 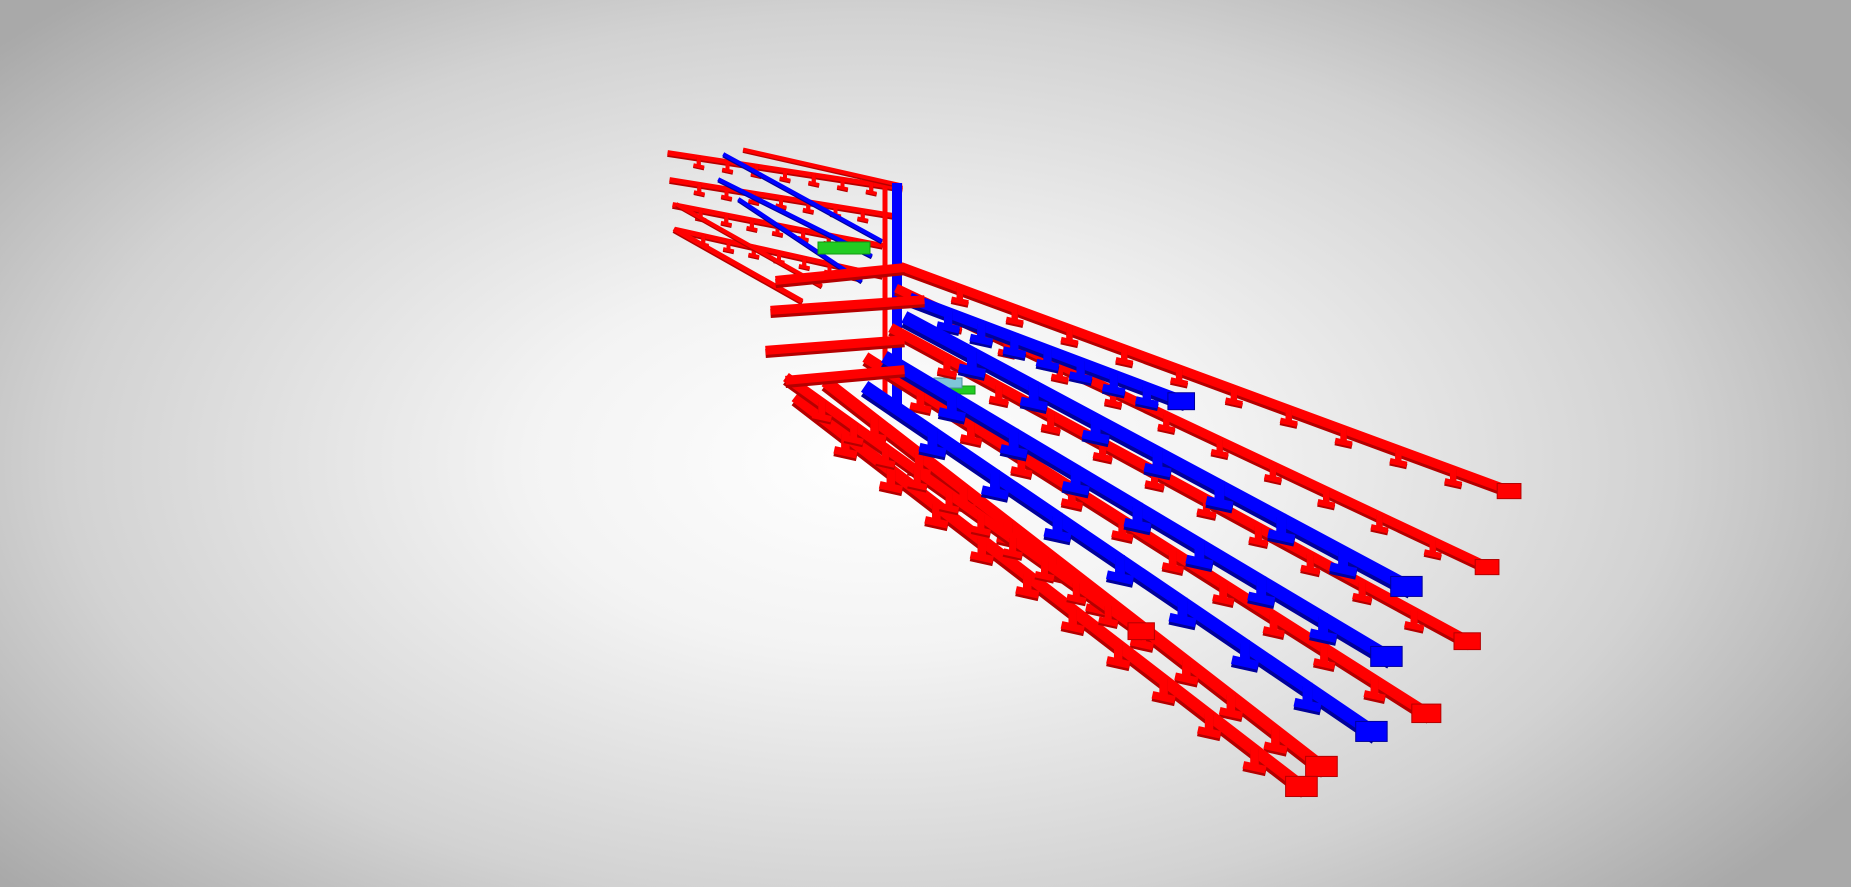 I want to click on green-equipment-upper, so click(x=844, y=248).